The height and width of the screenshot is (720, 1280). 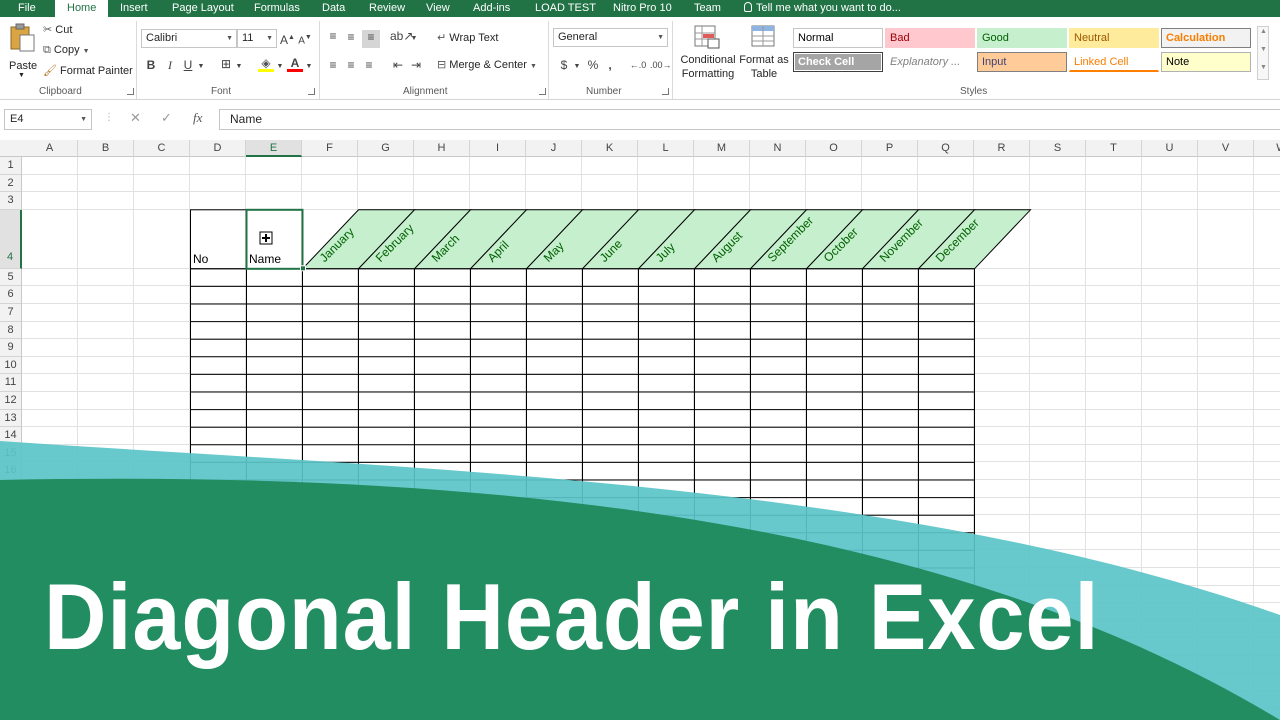 What do you see at coordinates (572, 616) in the screenshot?
I see `banner-title: Diagonal Header in Excel` at bounding box center [572, 616].